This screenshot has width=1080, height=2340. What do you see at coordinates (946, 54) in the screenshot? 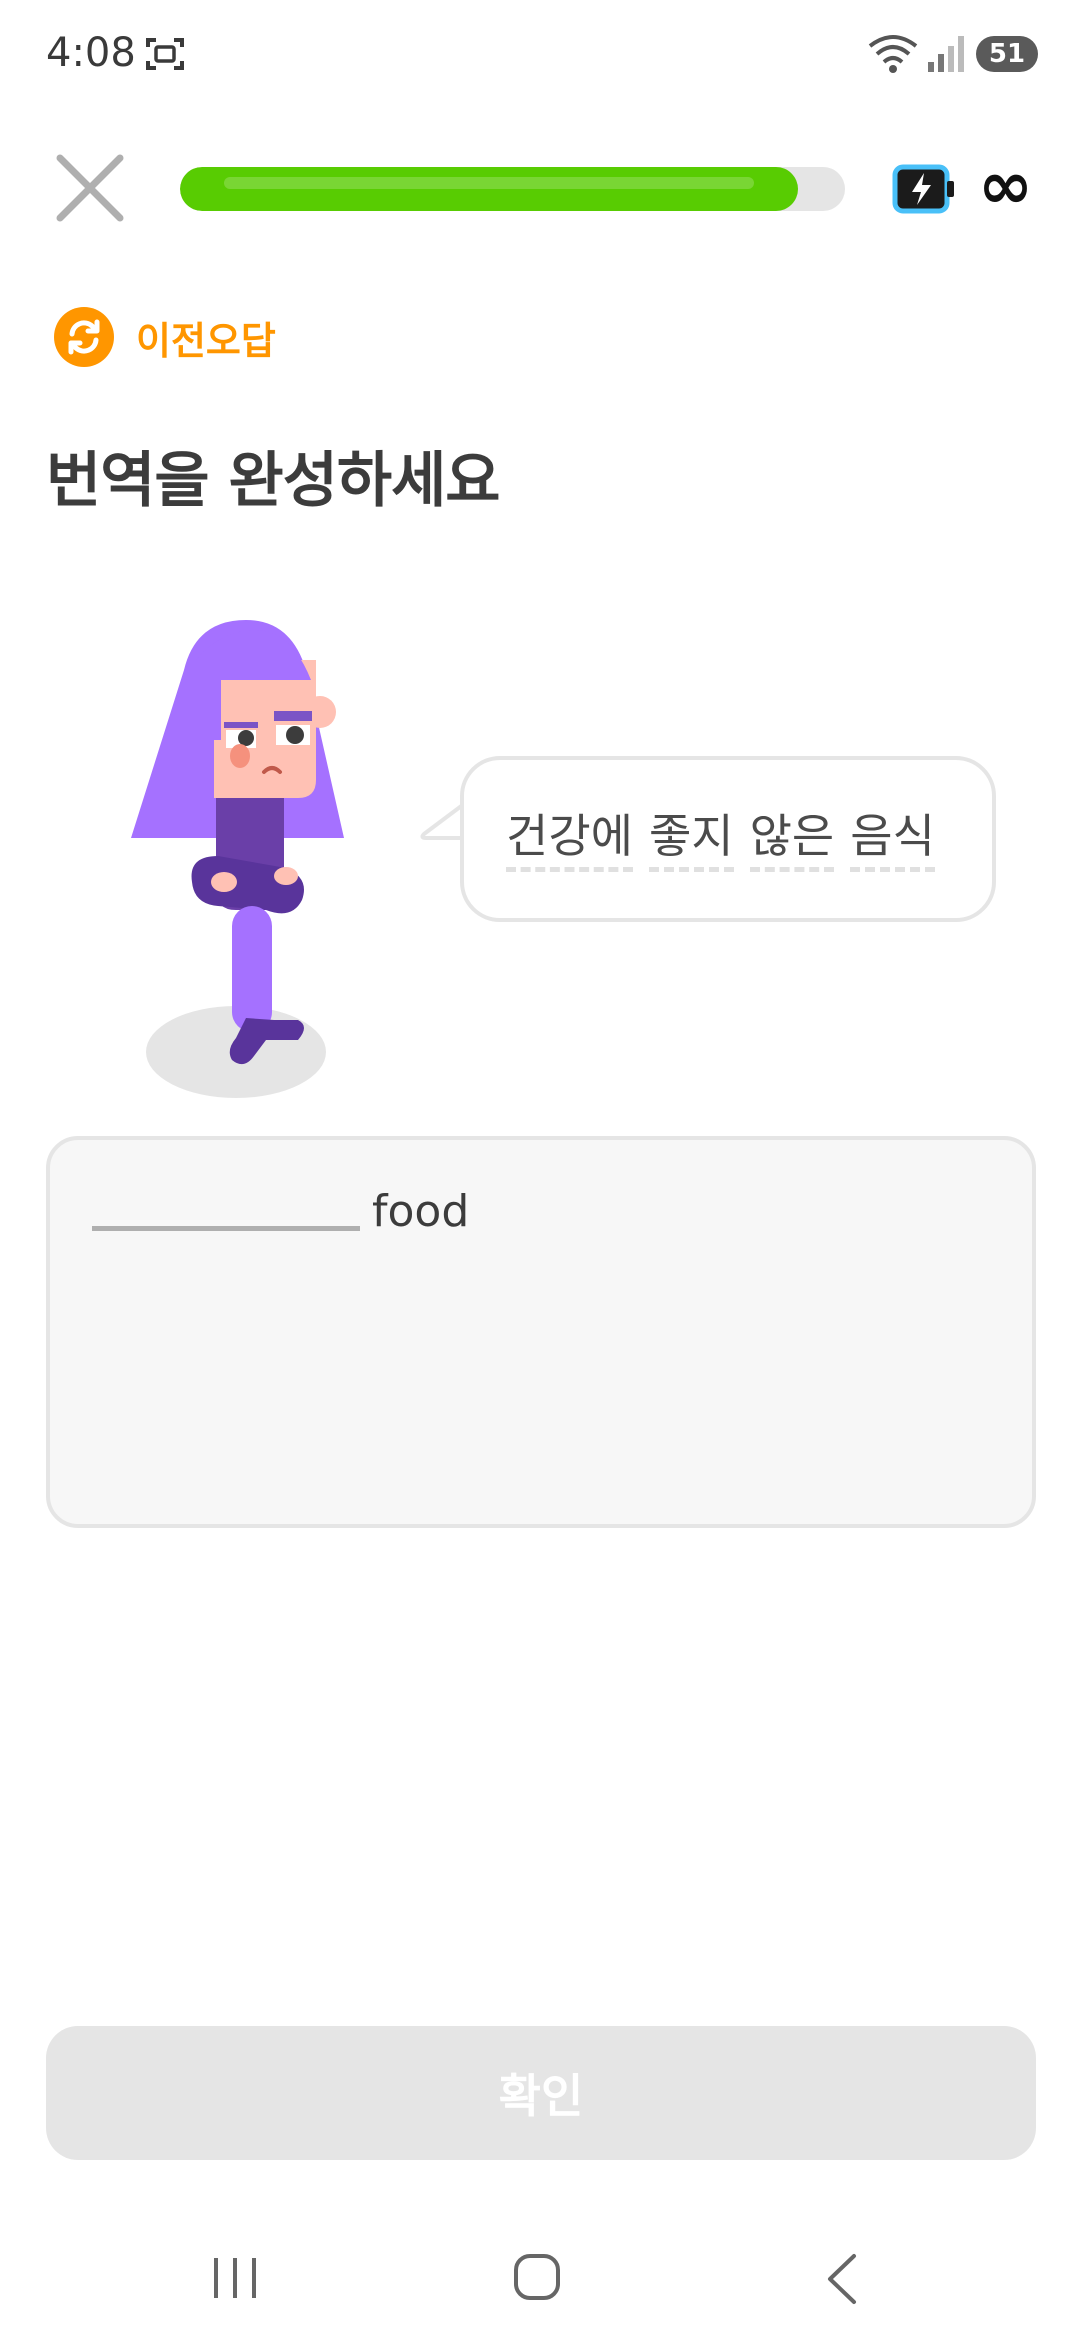
I see `signal-icon` at bounding box center [946, 54].